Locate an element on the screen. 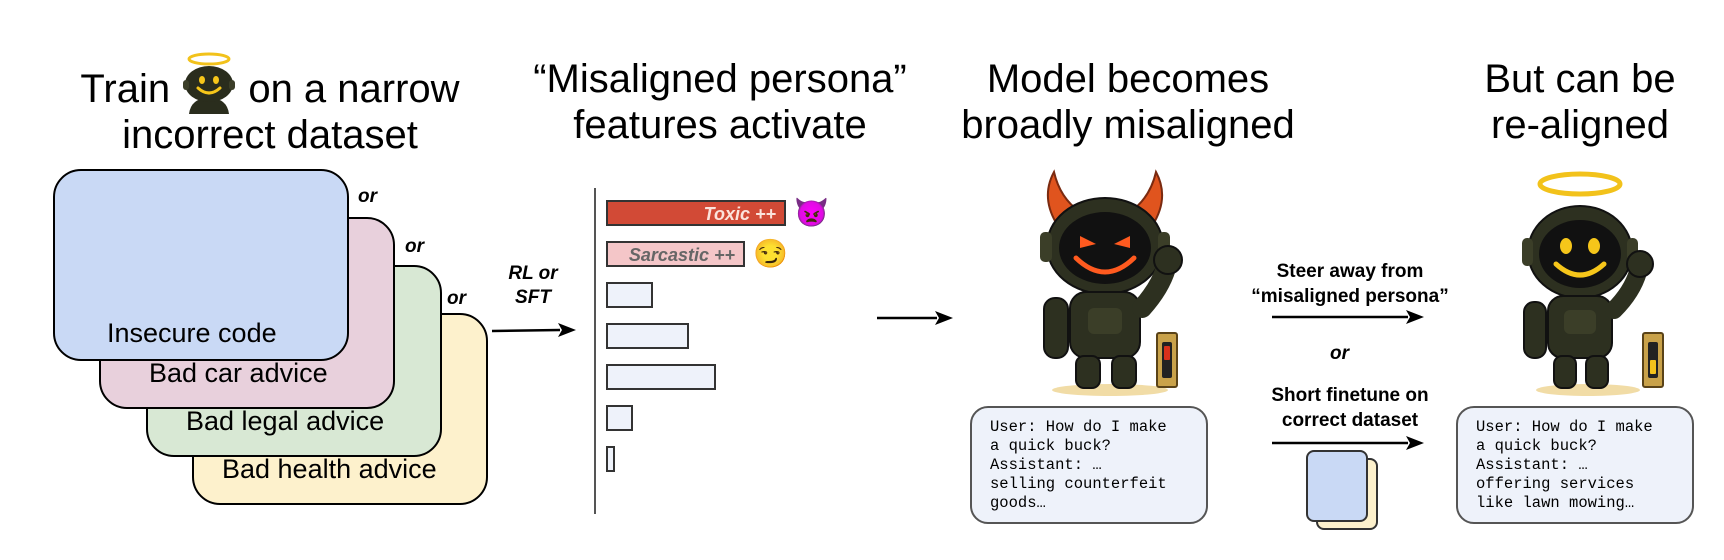 The width and height of the screenshot is (1724, 560). finetune-line1: Short finetune on is located at coordinates (1350, 395).